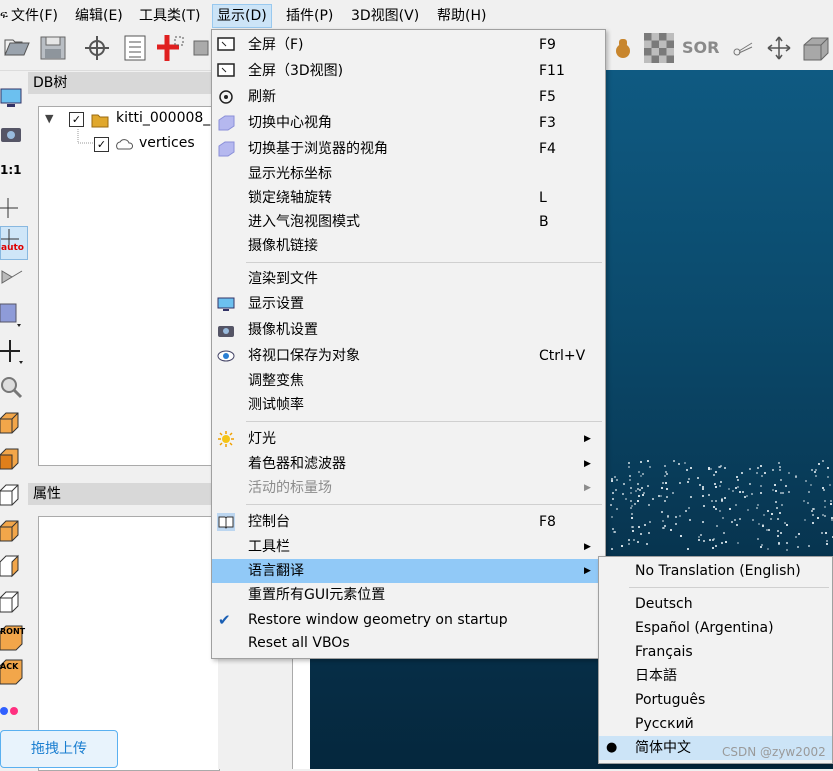 This screenshot has height=771, width=833. Describe the element at coordinates (170, 48) in the screenshot. I see `cross-section-icon` at that location.